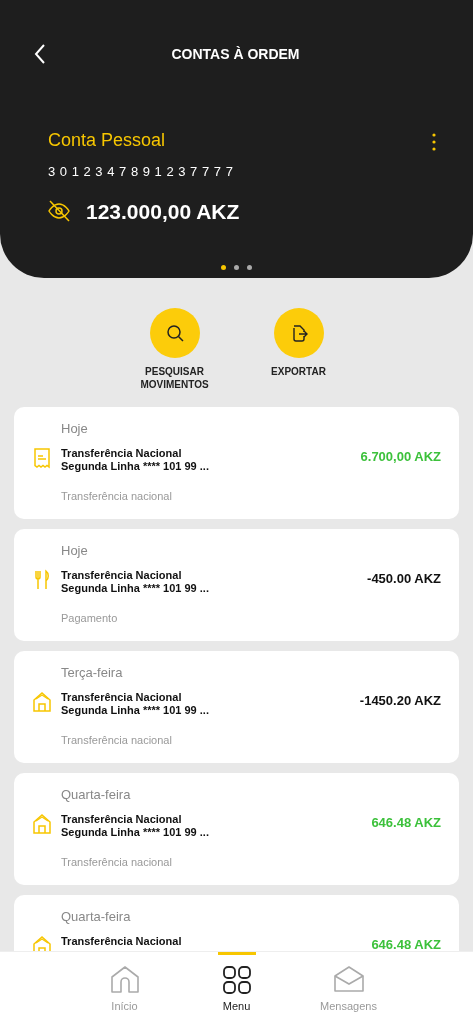 The height and width of the screenshot is (1024, 473). Describe the element at coordinates (40, 54) in the screenshot. I see `back-icon` at that location.